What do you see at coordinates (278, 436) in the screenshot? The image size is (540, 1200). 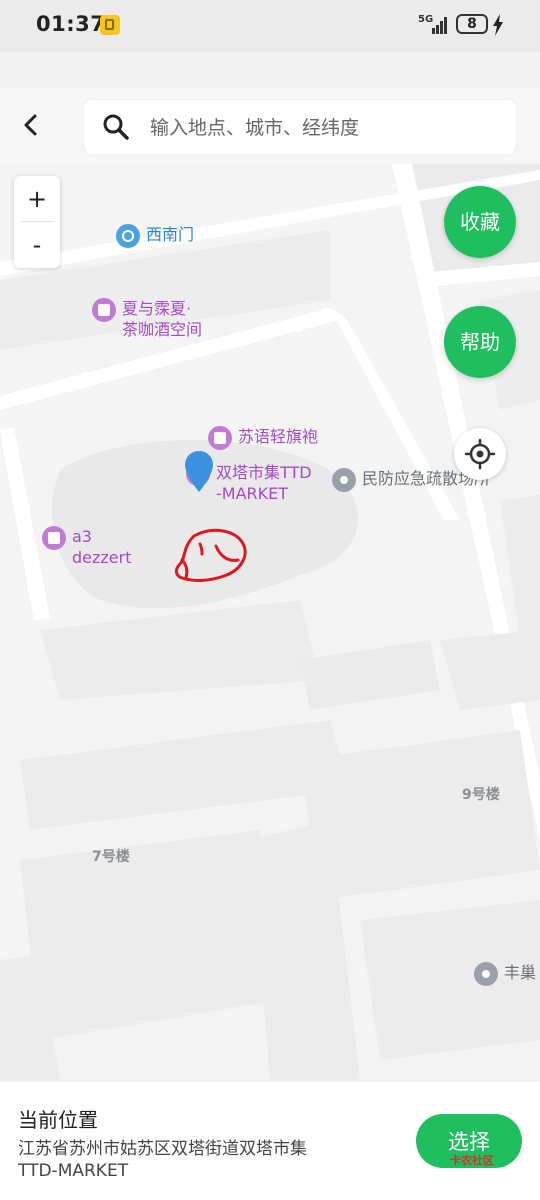 I see `poi-label: 苏语轻旗袍` at bounding box center [278, 436].